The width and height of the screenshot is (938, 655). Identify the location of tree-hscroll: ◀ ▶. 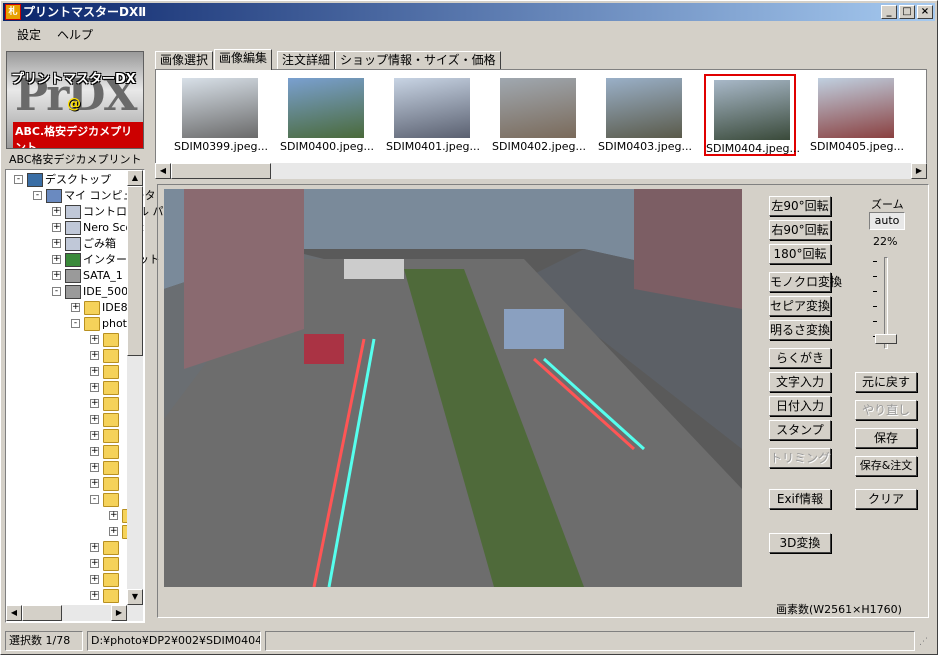
(74, 613).